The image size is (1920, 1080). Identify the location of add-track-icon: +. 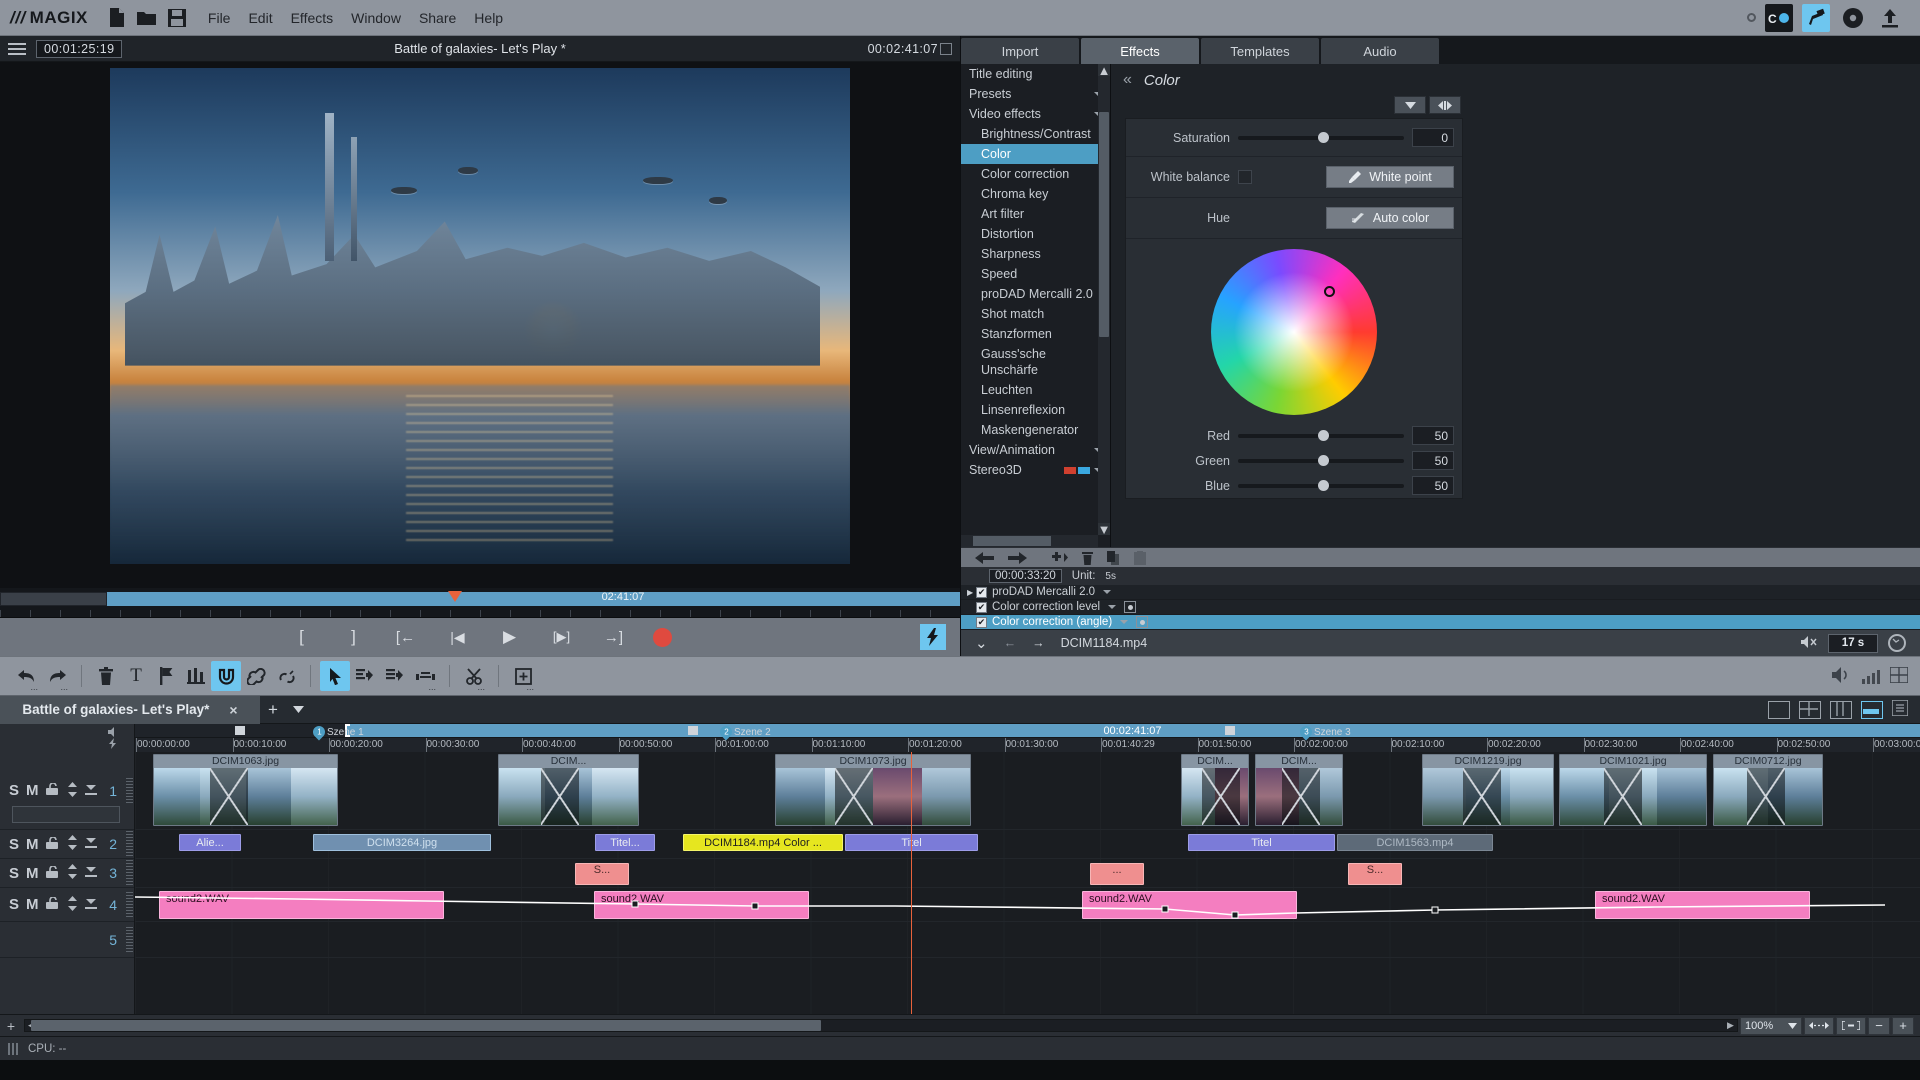
(11, 1026).